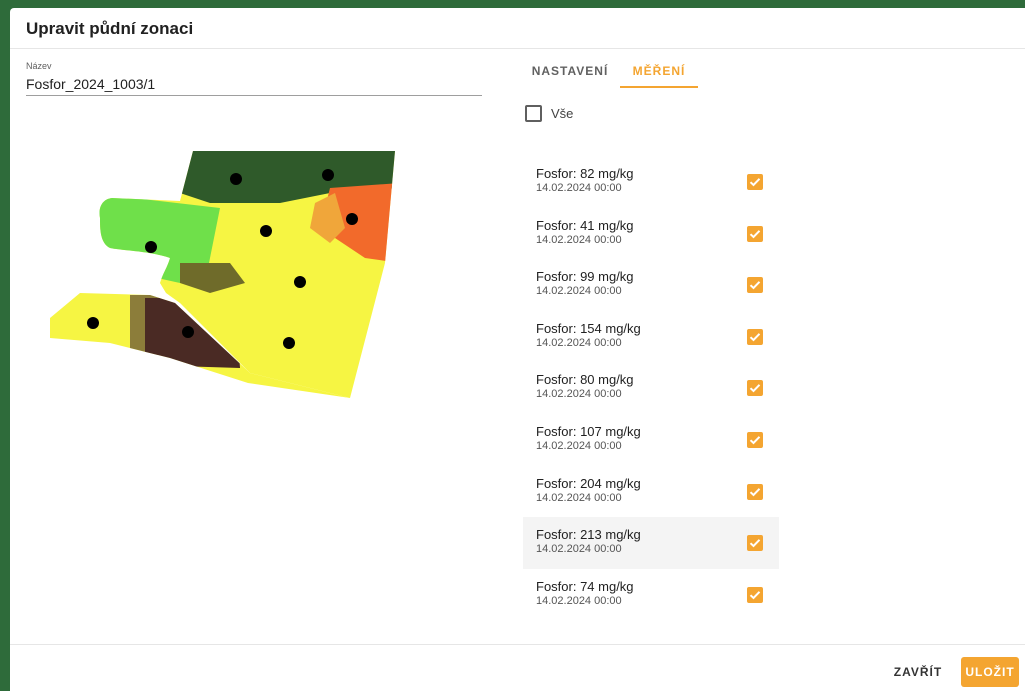 The width and height of the screenshot is (1025, 691). I want to click on save-button: ULOŽIT, so click(990, 672).